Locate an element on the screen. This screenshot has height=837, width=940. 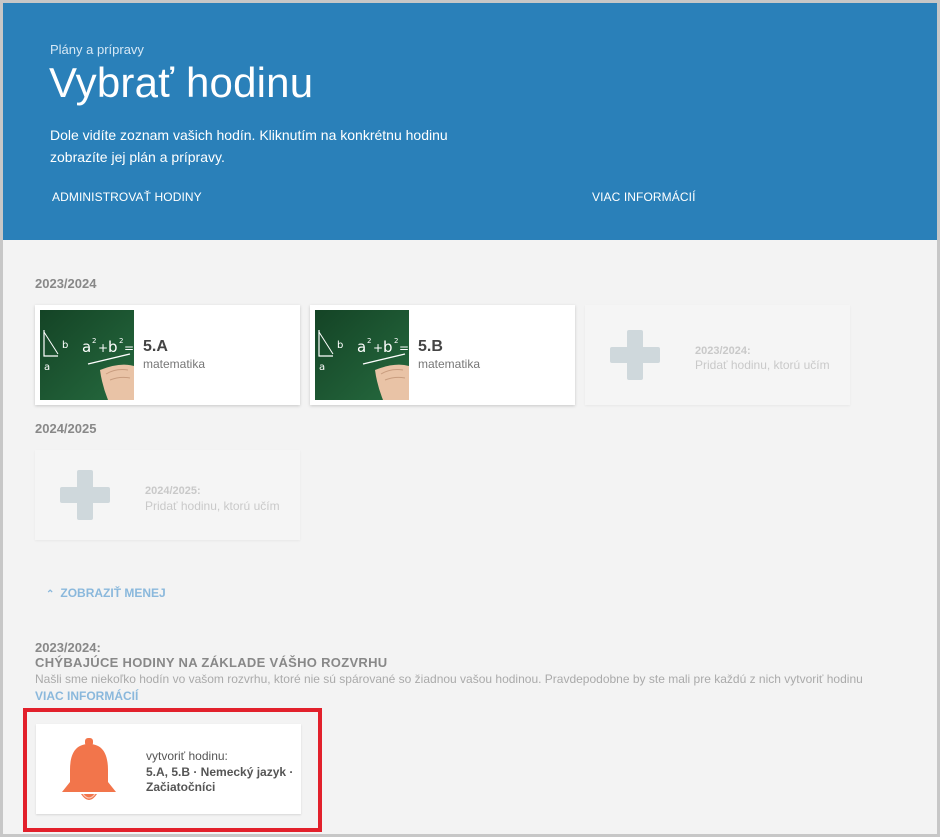
show-less-label: ZOBRAZIŤ MENEJ is located at coordinates (113, 593).